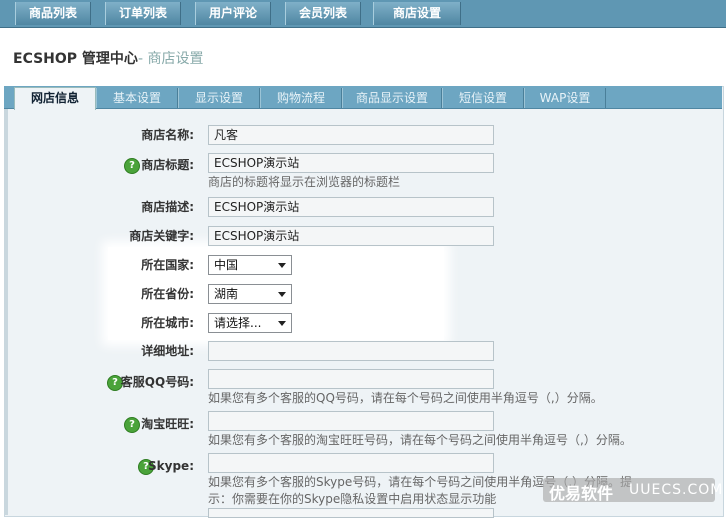  I want to click on top-nav: 商品列表 订单列表 用户评论 会员列表 商店设置, so click(363, 14).